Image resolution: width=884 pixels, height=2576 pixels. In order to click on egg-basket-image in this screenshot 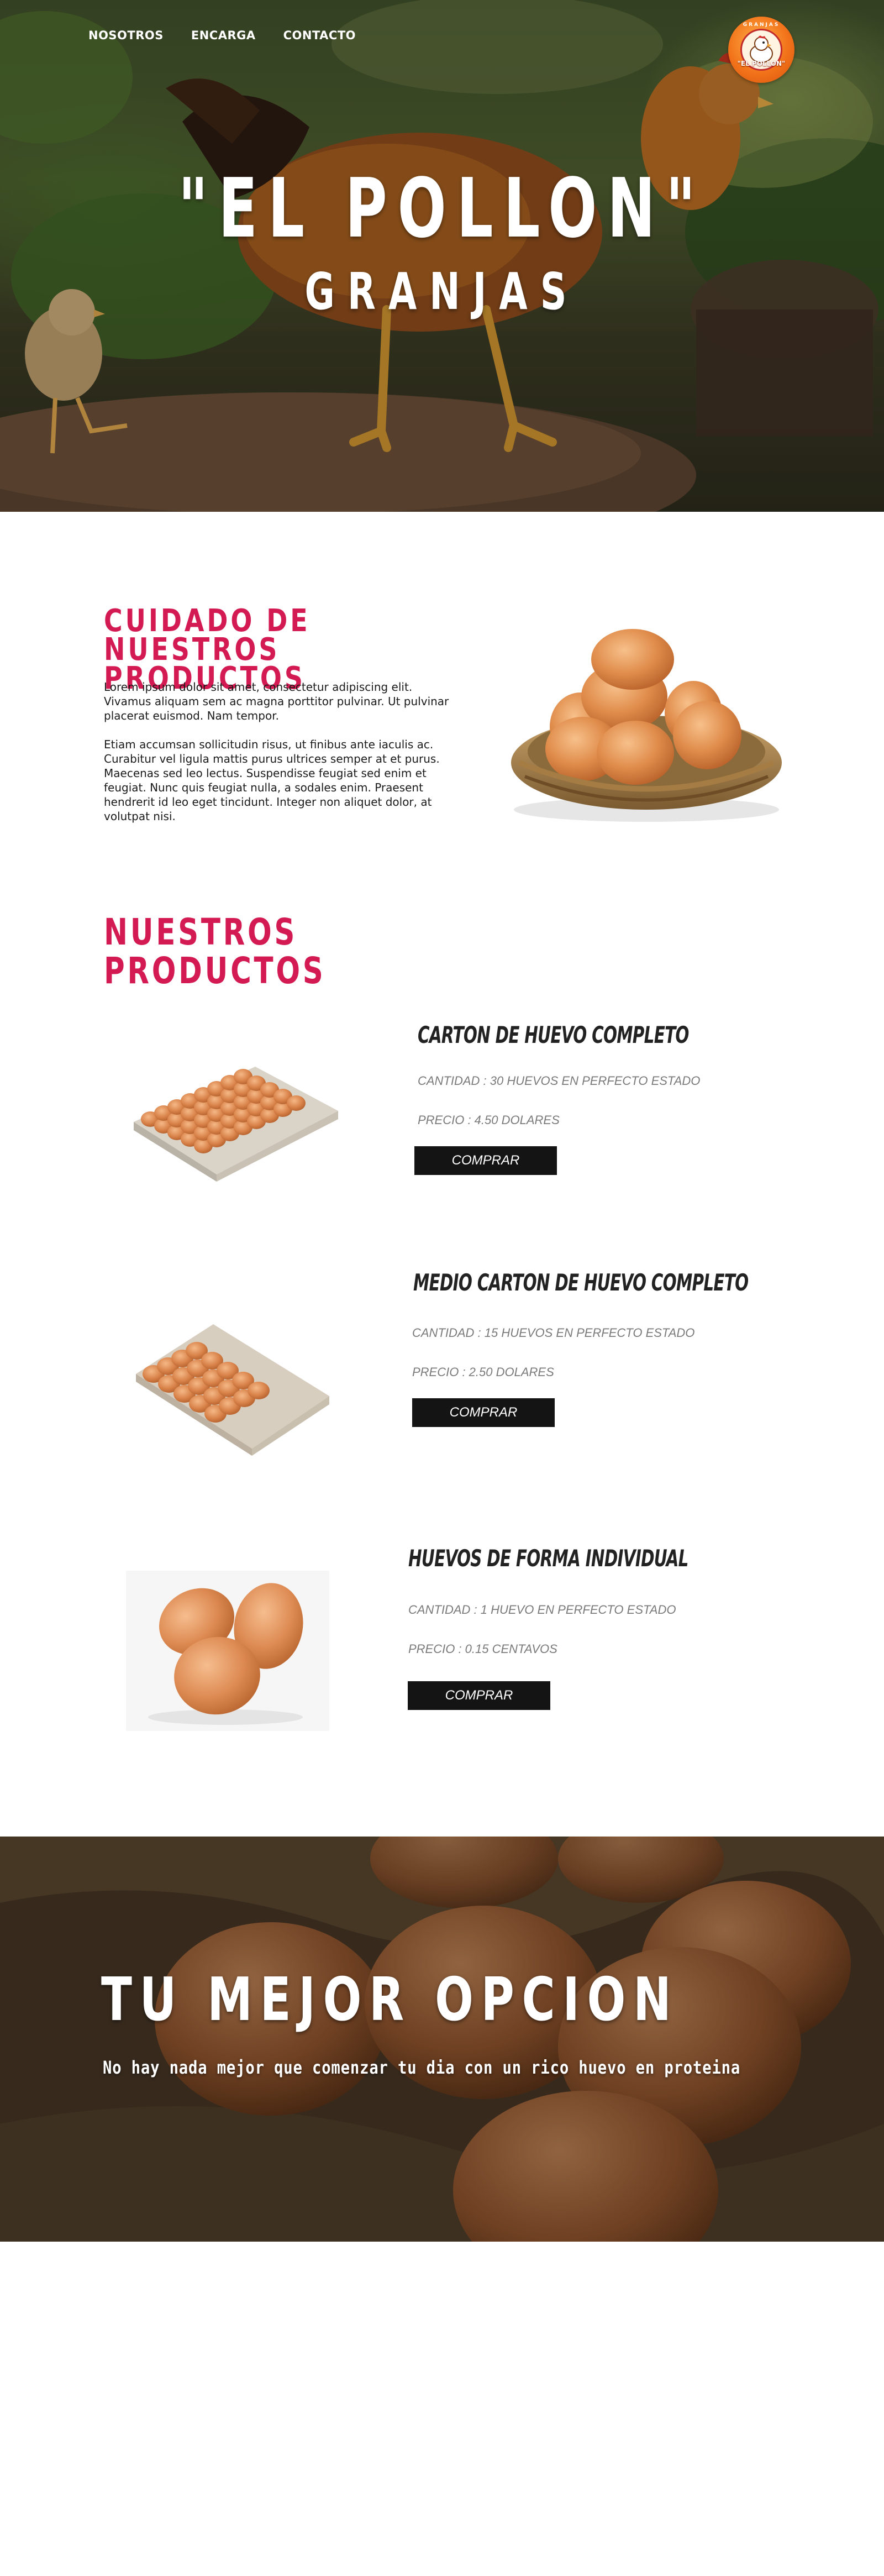, I will do `click(646, 725)`.